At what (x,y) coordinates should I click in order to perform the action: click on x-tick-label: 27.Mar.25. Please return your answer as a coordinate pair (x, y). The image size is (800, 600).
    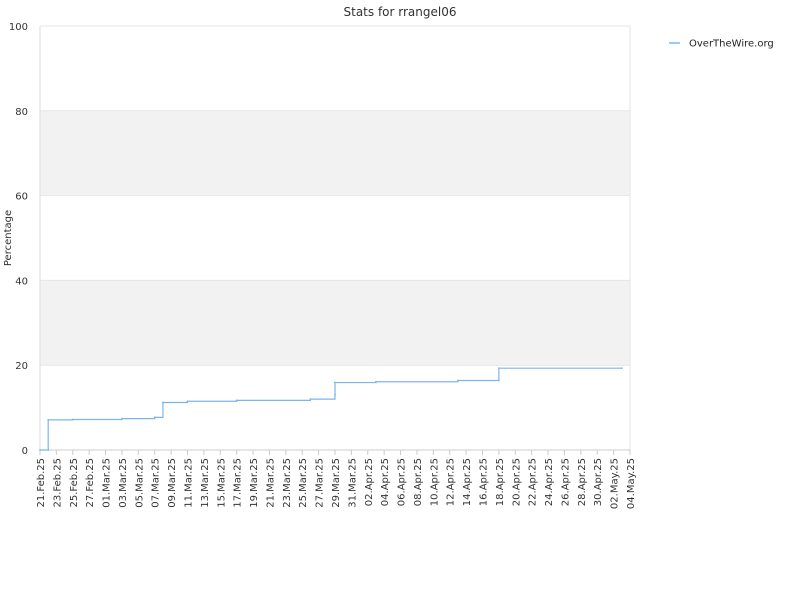
    Looking at the image, I should click on (320, 483).